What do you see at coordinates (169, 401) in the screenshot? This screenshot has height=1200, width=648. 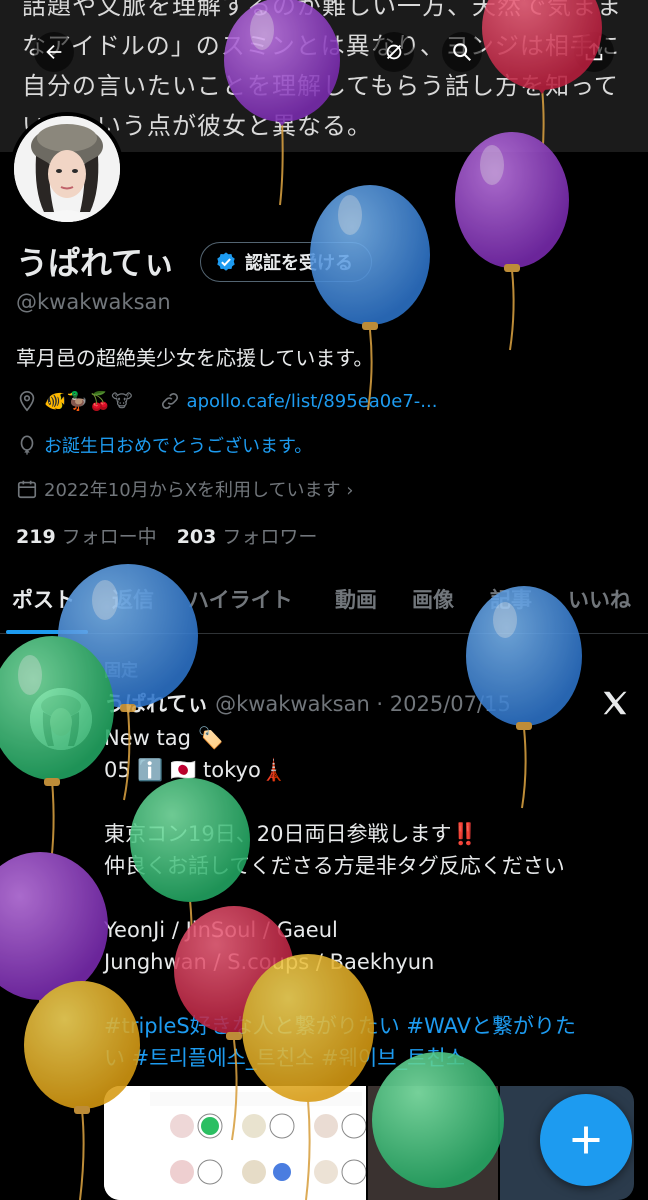 I see `link-icon` at bounding box center [169, 401].